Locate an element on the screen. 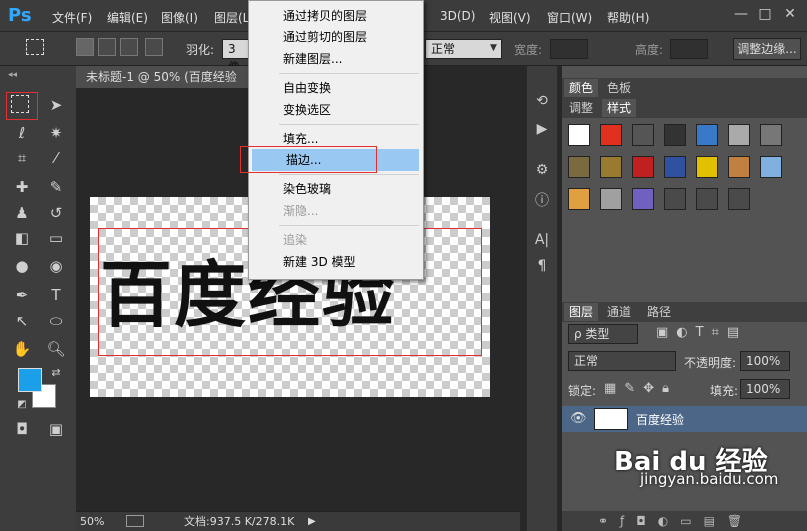  default-colors-icon: ◩ is located at coordinates (22, 405).